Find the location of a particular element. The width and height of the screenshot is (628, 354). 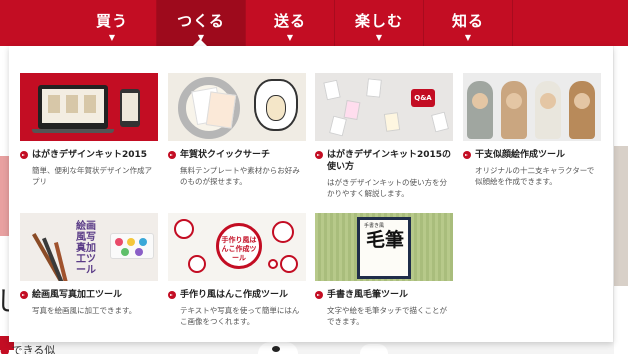

stamp-thumbnail: 手作り風はんこ作成ツール is located at coordinates (237, 247).